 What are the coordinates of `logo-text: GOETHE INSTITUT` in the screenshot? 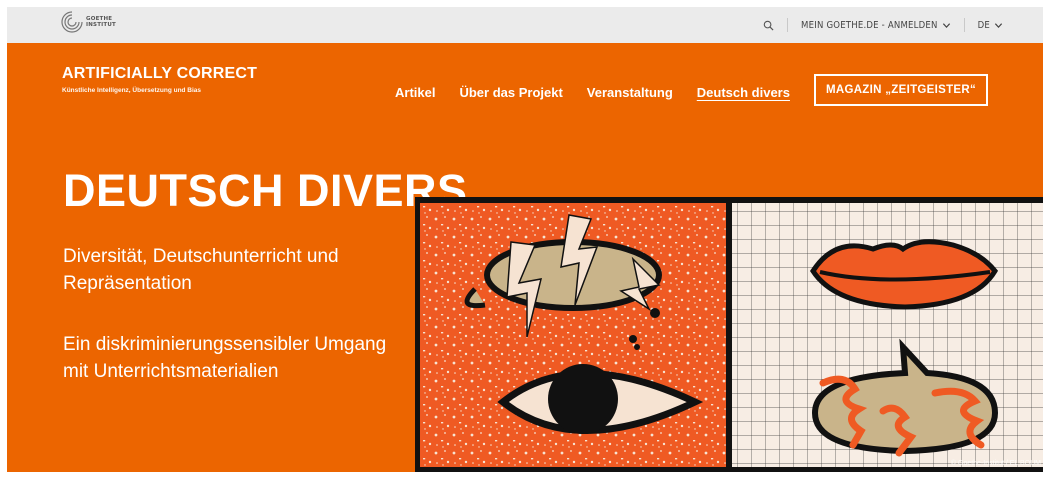 It's located at (101, 22).